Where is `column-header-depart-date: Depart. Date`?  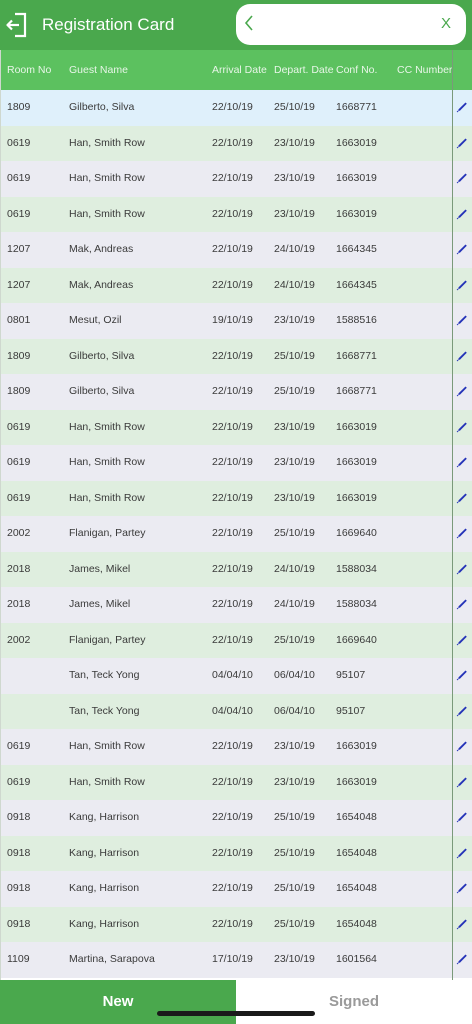
column-header-depart-date: Depart. Date is located at coordinates (304, 70).